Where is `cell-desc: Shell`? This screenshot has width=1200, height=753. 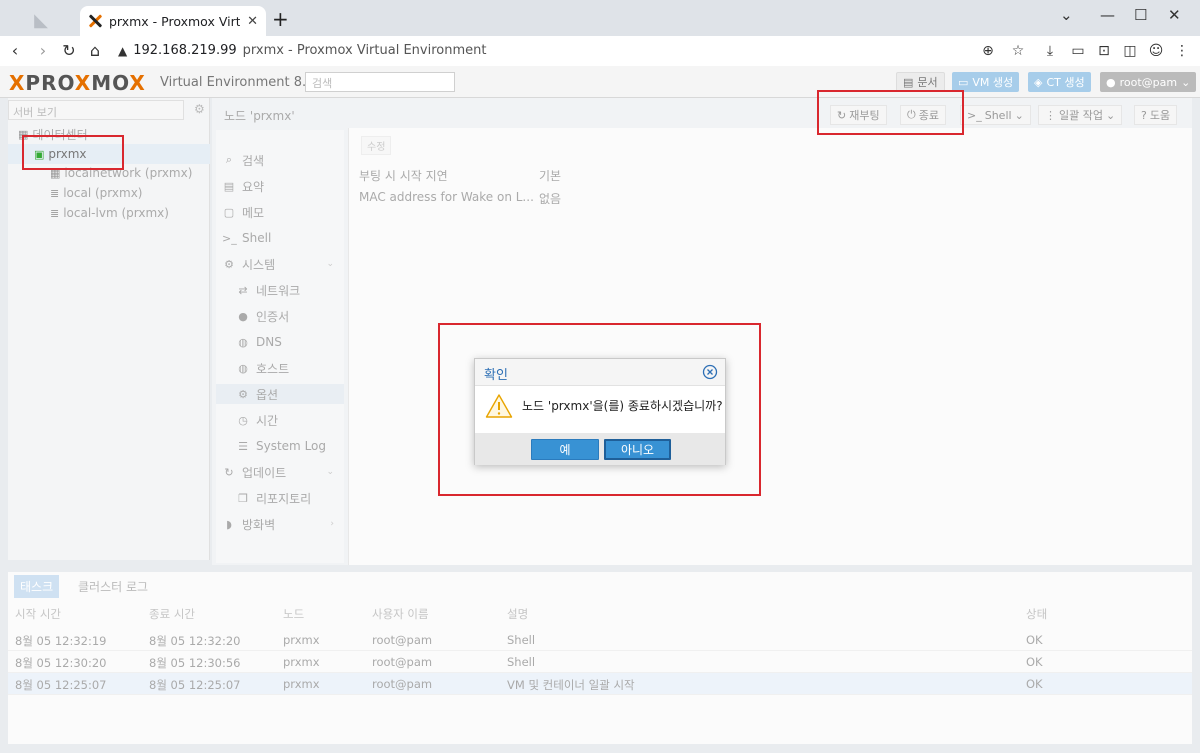
cell-desc: Shell is located at coordinates (521, 662).